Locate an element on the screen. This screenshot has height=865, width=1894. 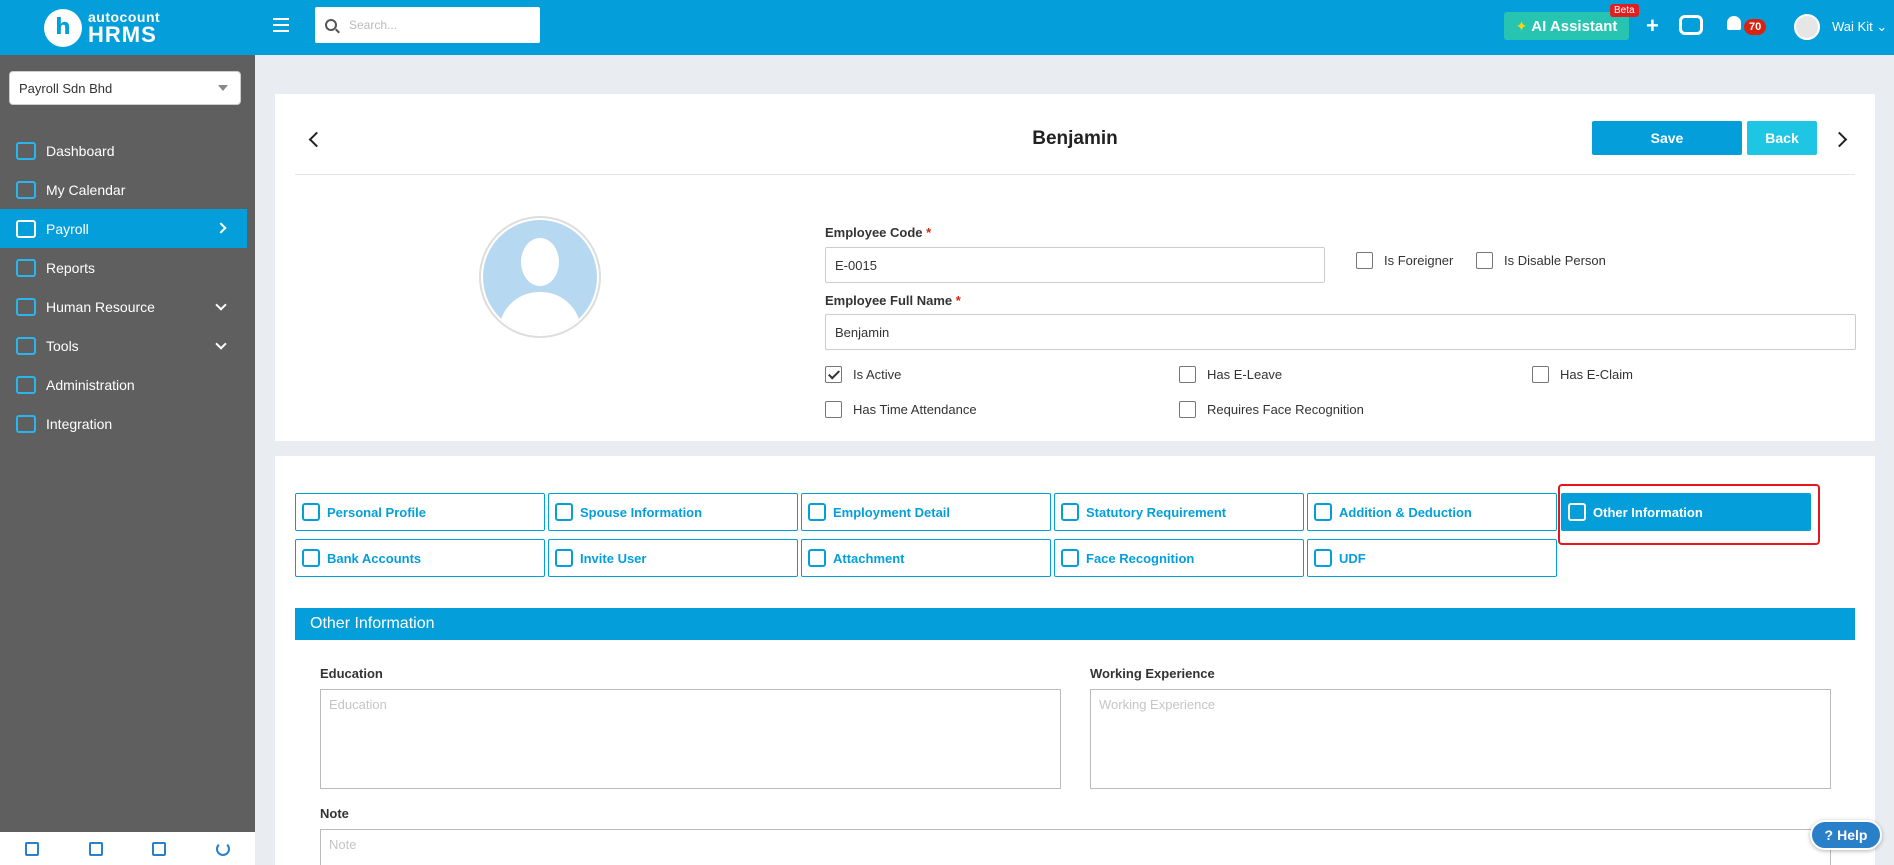
tab-bank-accounts: Bank Accounts is located at coordinates (420, 558).